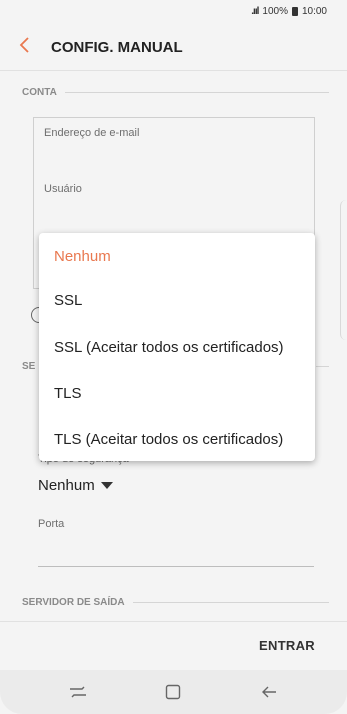 Image resolution: width=347 pixels, height=714 pixels. Describe the element at coordinates (39, 92) in the screenshot. I see `section-conta-label: CONTA` at that location.